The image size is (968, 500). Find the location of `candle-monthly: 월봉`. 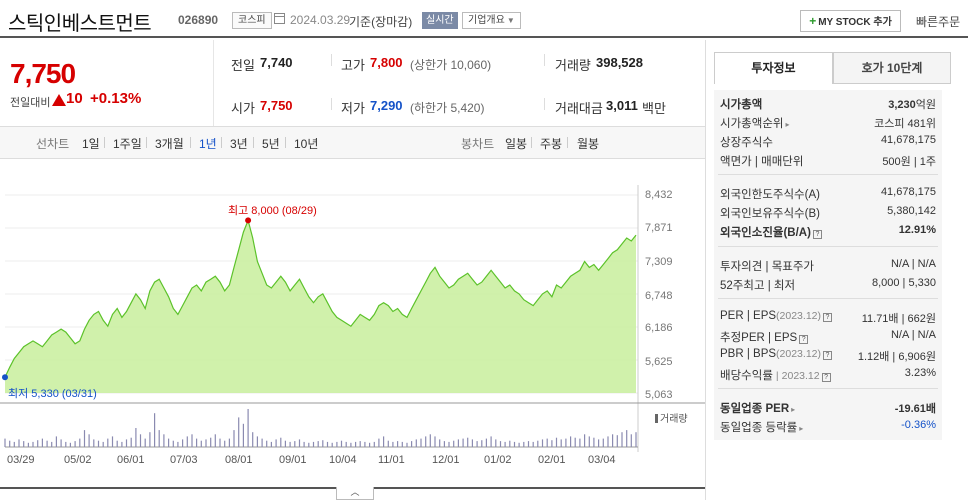

candle-monthly: 월봉 is located at coordinates (588, 143).